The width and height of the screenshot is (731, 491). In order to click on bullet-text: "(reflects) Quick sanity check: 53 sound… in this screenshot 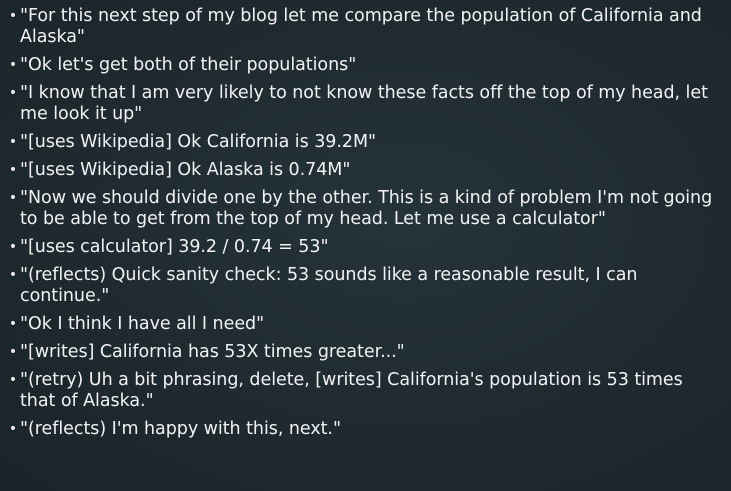, I will do `click(329, 285)`.